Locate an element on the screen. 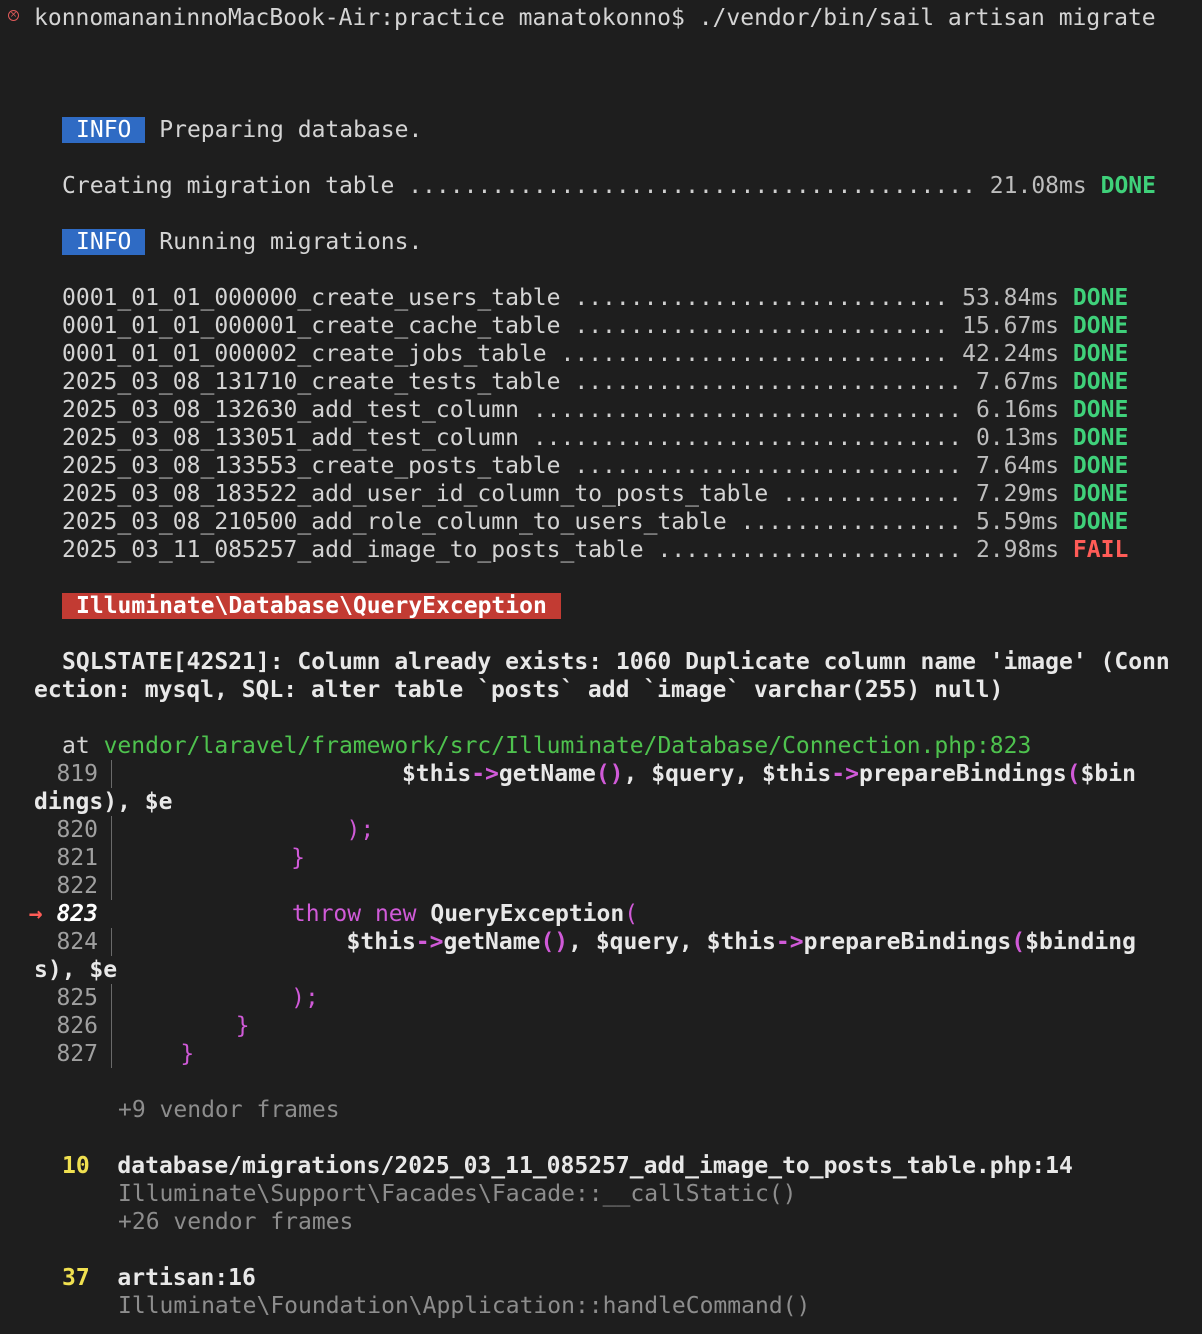 Image resolution: width=1202 pixels, height=1334 pixels. vendor-frames-collapsed: +9 vendor frames is located at coordinates (229, 1110).